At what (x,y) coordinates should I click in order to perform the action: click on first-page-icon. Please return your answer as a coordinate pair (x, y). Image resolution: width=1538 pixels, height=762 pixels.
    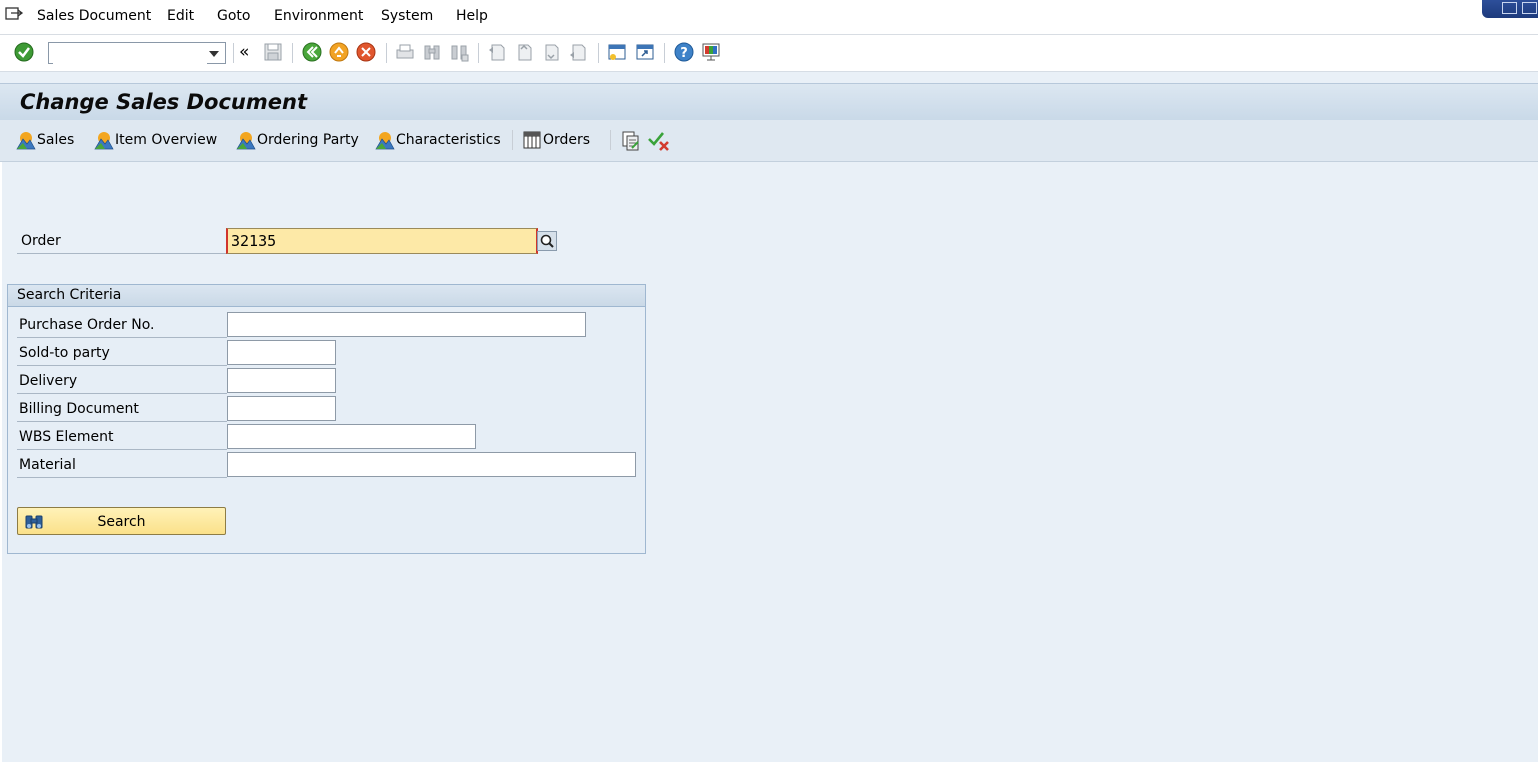
    Looking at the image, I should click on (497, 52).